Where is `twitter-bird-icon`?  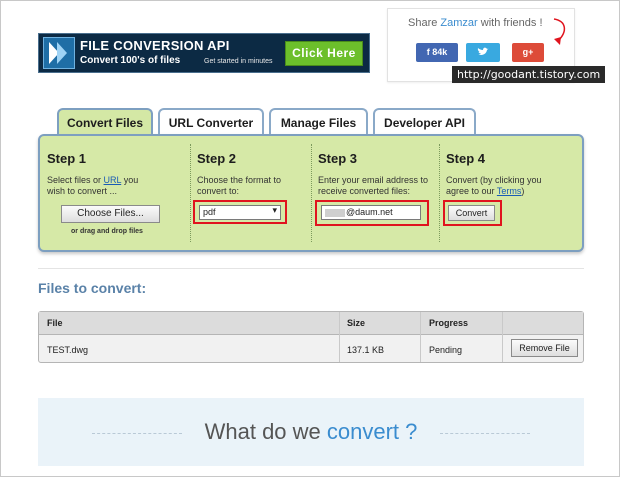
twitter-bird-icon is located at coordinates (483, 51).